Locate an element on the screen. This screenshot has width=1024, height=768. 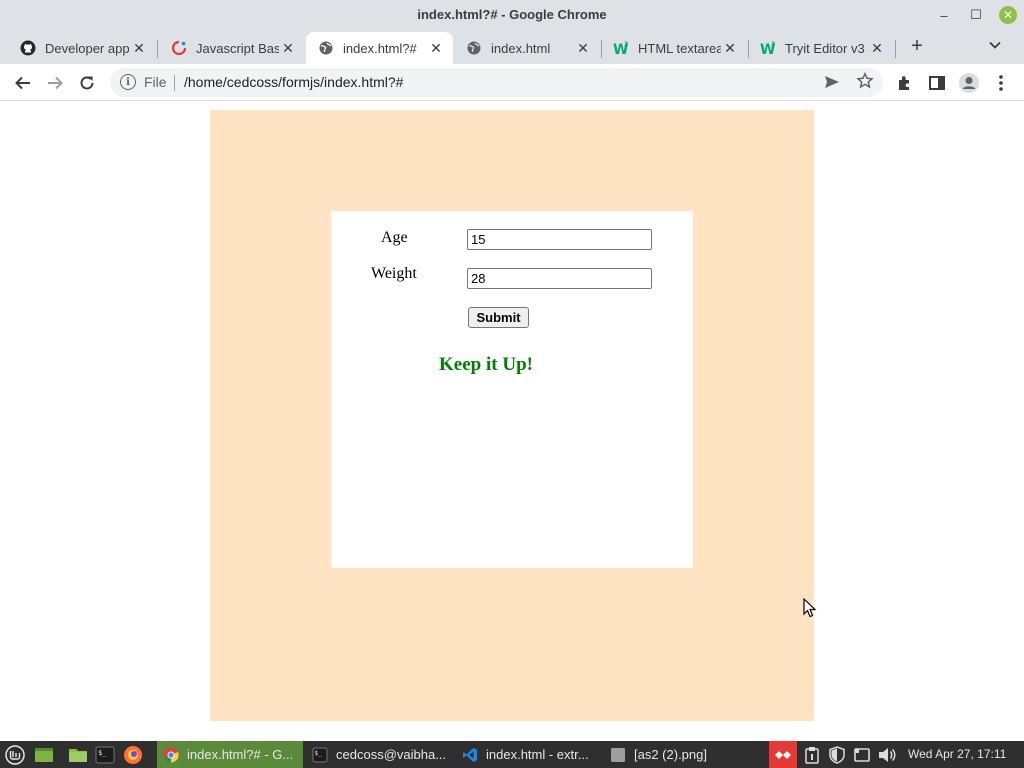
clipboard-tray-icon is located at coordinates (812, 754).